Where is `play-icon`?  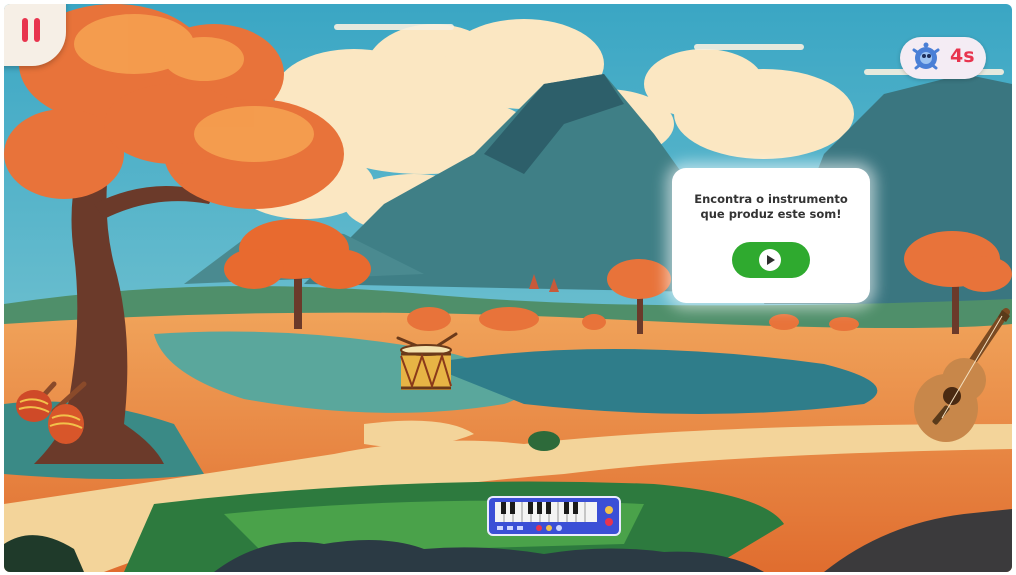 play-icon is located at coordinates (771, 260).